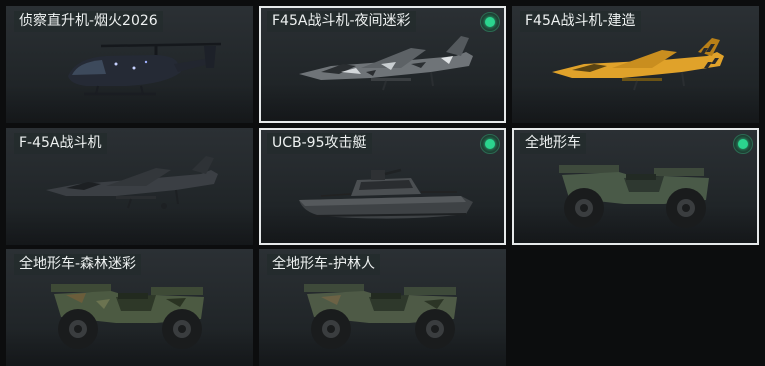 The width and height of the screenshot is (765, 366). Describe the element at coordinates (60, 143) in the screenshot. I see `vehicle-name-label: F-45A战斗机` at that location.